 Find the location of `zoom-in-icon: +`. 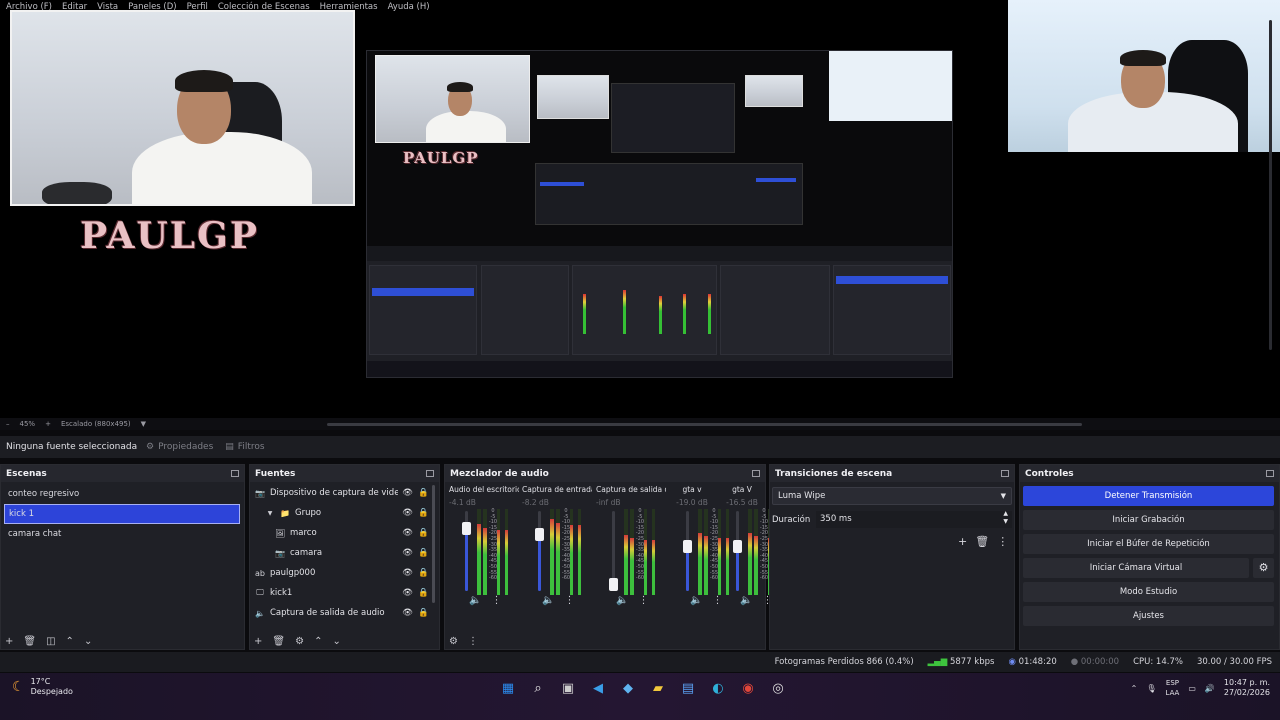

zoom-in-icon: + is located at coordinates (48, 424).